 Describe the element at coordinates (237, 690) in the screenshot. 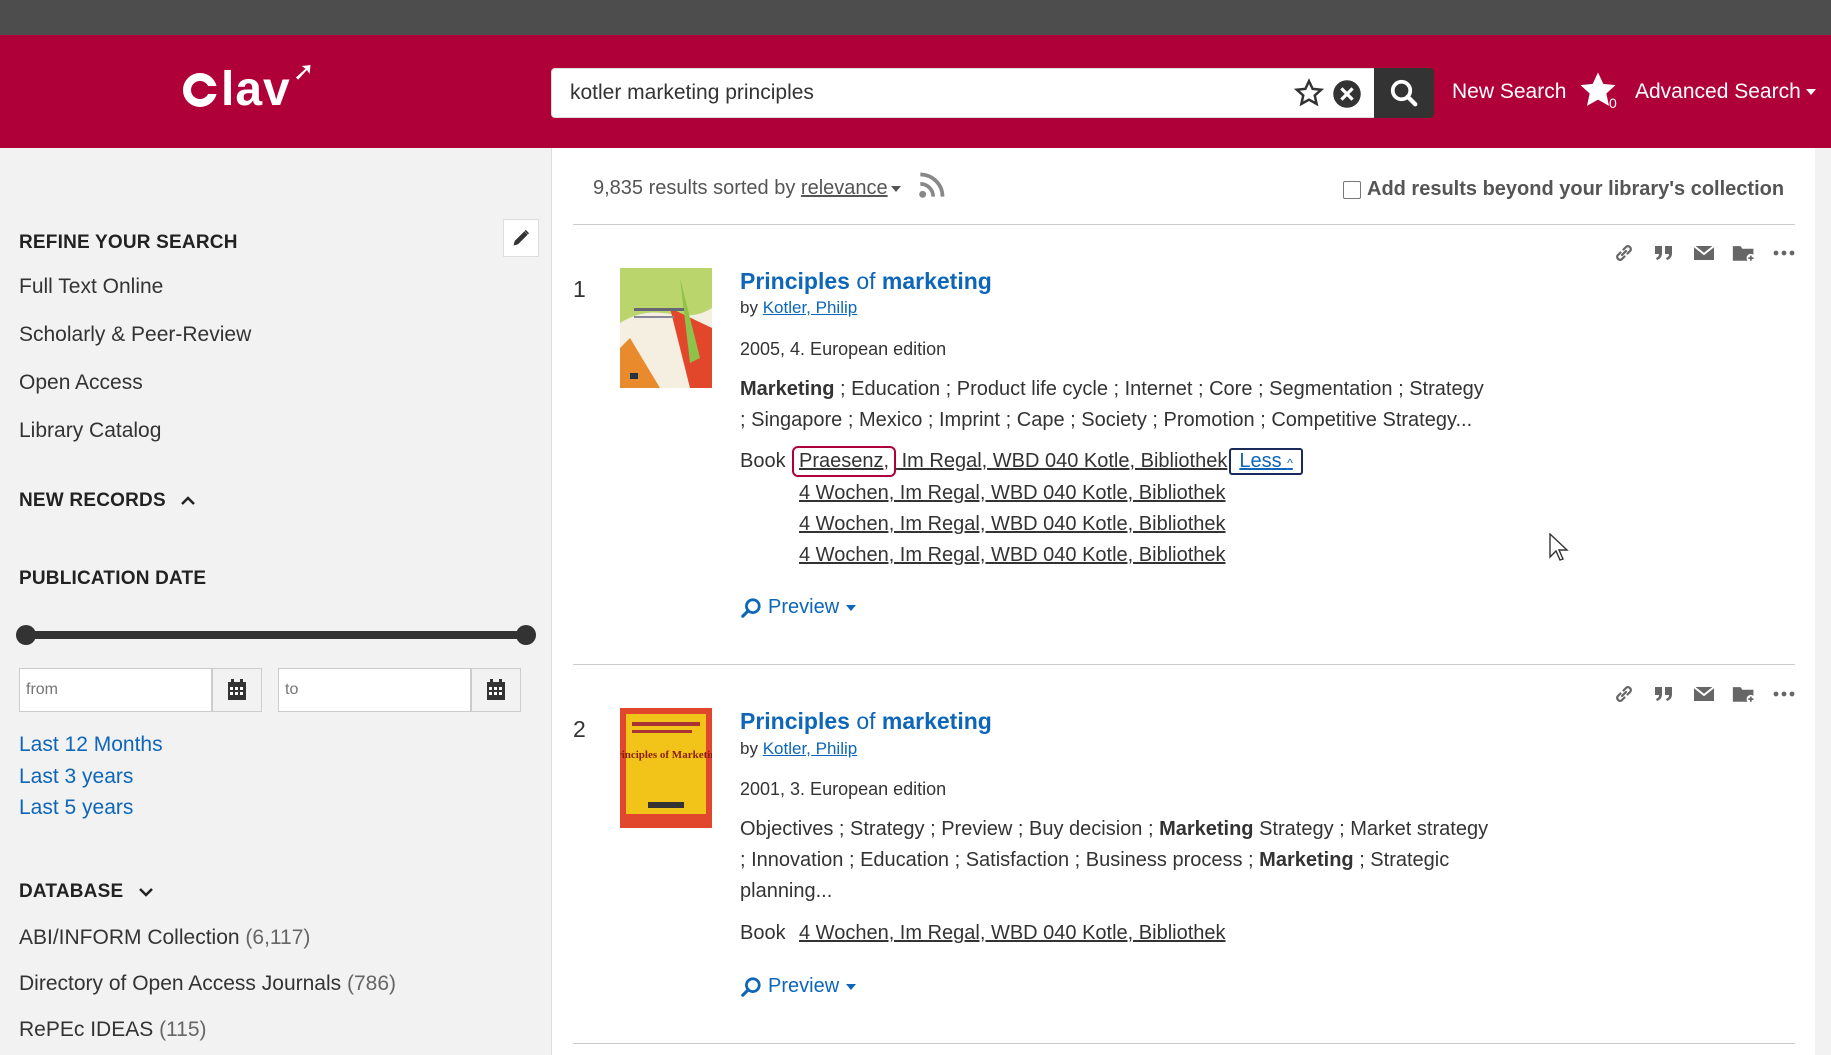

I see `from-calendar-button` at that location.